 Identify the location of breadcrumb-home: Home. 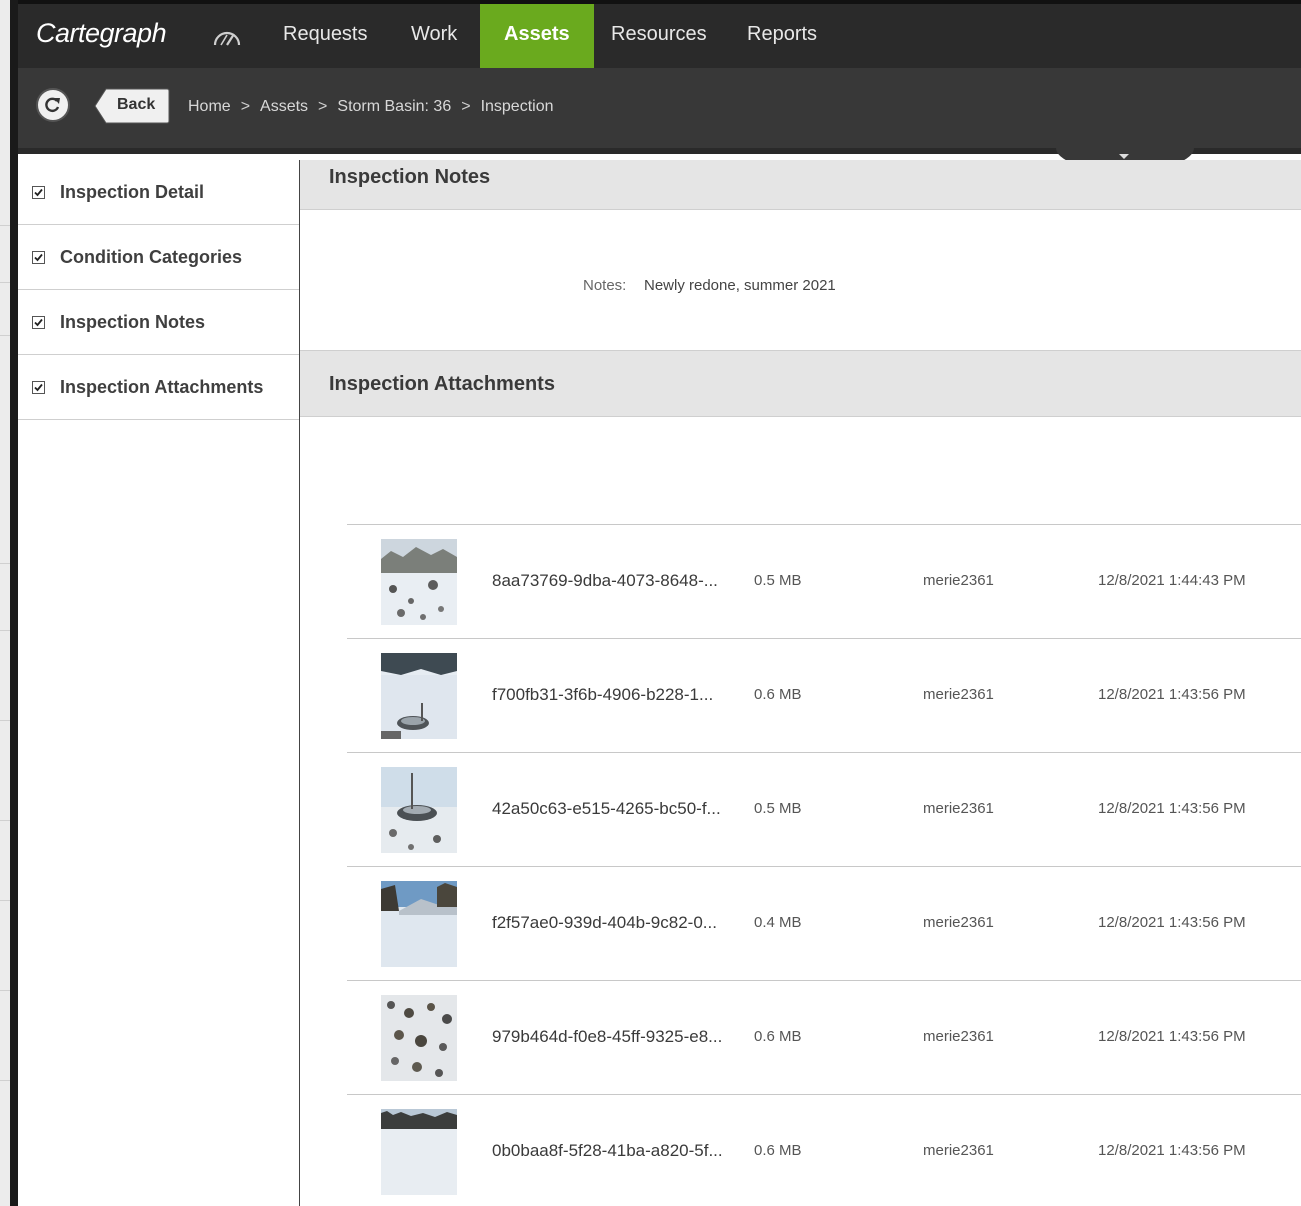
(209, 106).